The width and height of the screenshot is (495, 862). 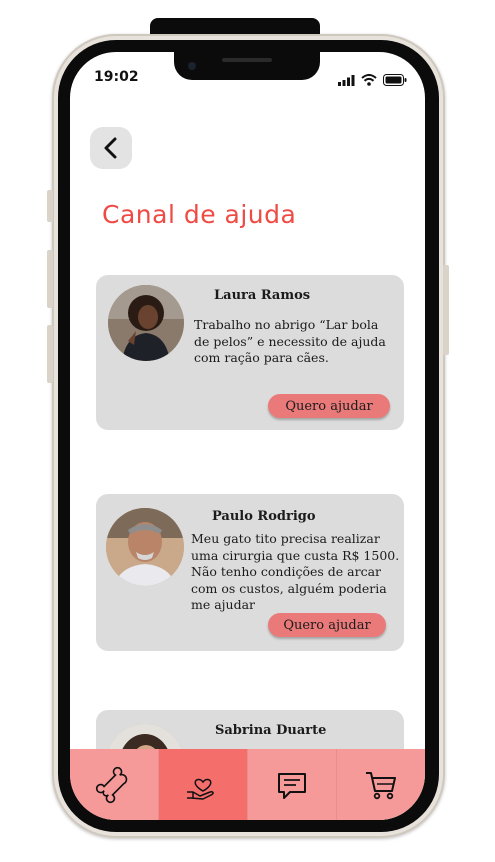 I want to click on request-text-line: Meu gato tito precisa realizar, so click(x=285, y=538).